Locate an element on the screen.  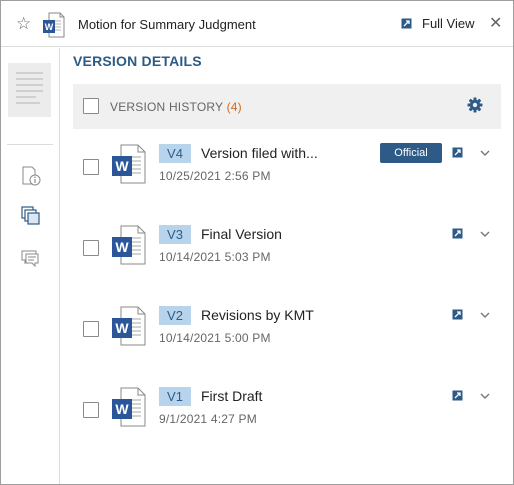
word-doc-icon: W is located at coordinates (54, 25).